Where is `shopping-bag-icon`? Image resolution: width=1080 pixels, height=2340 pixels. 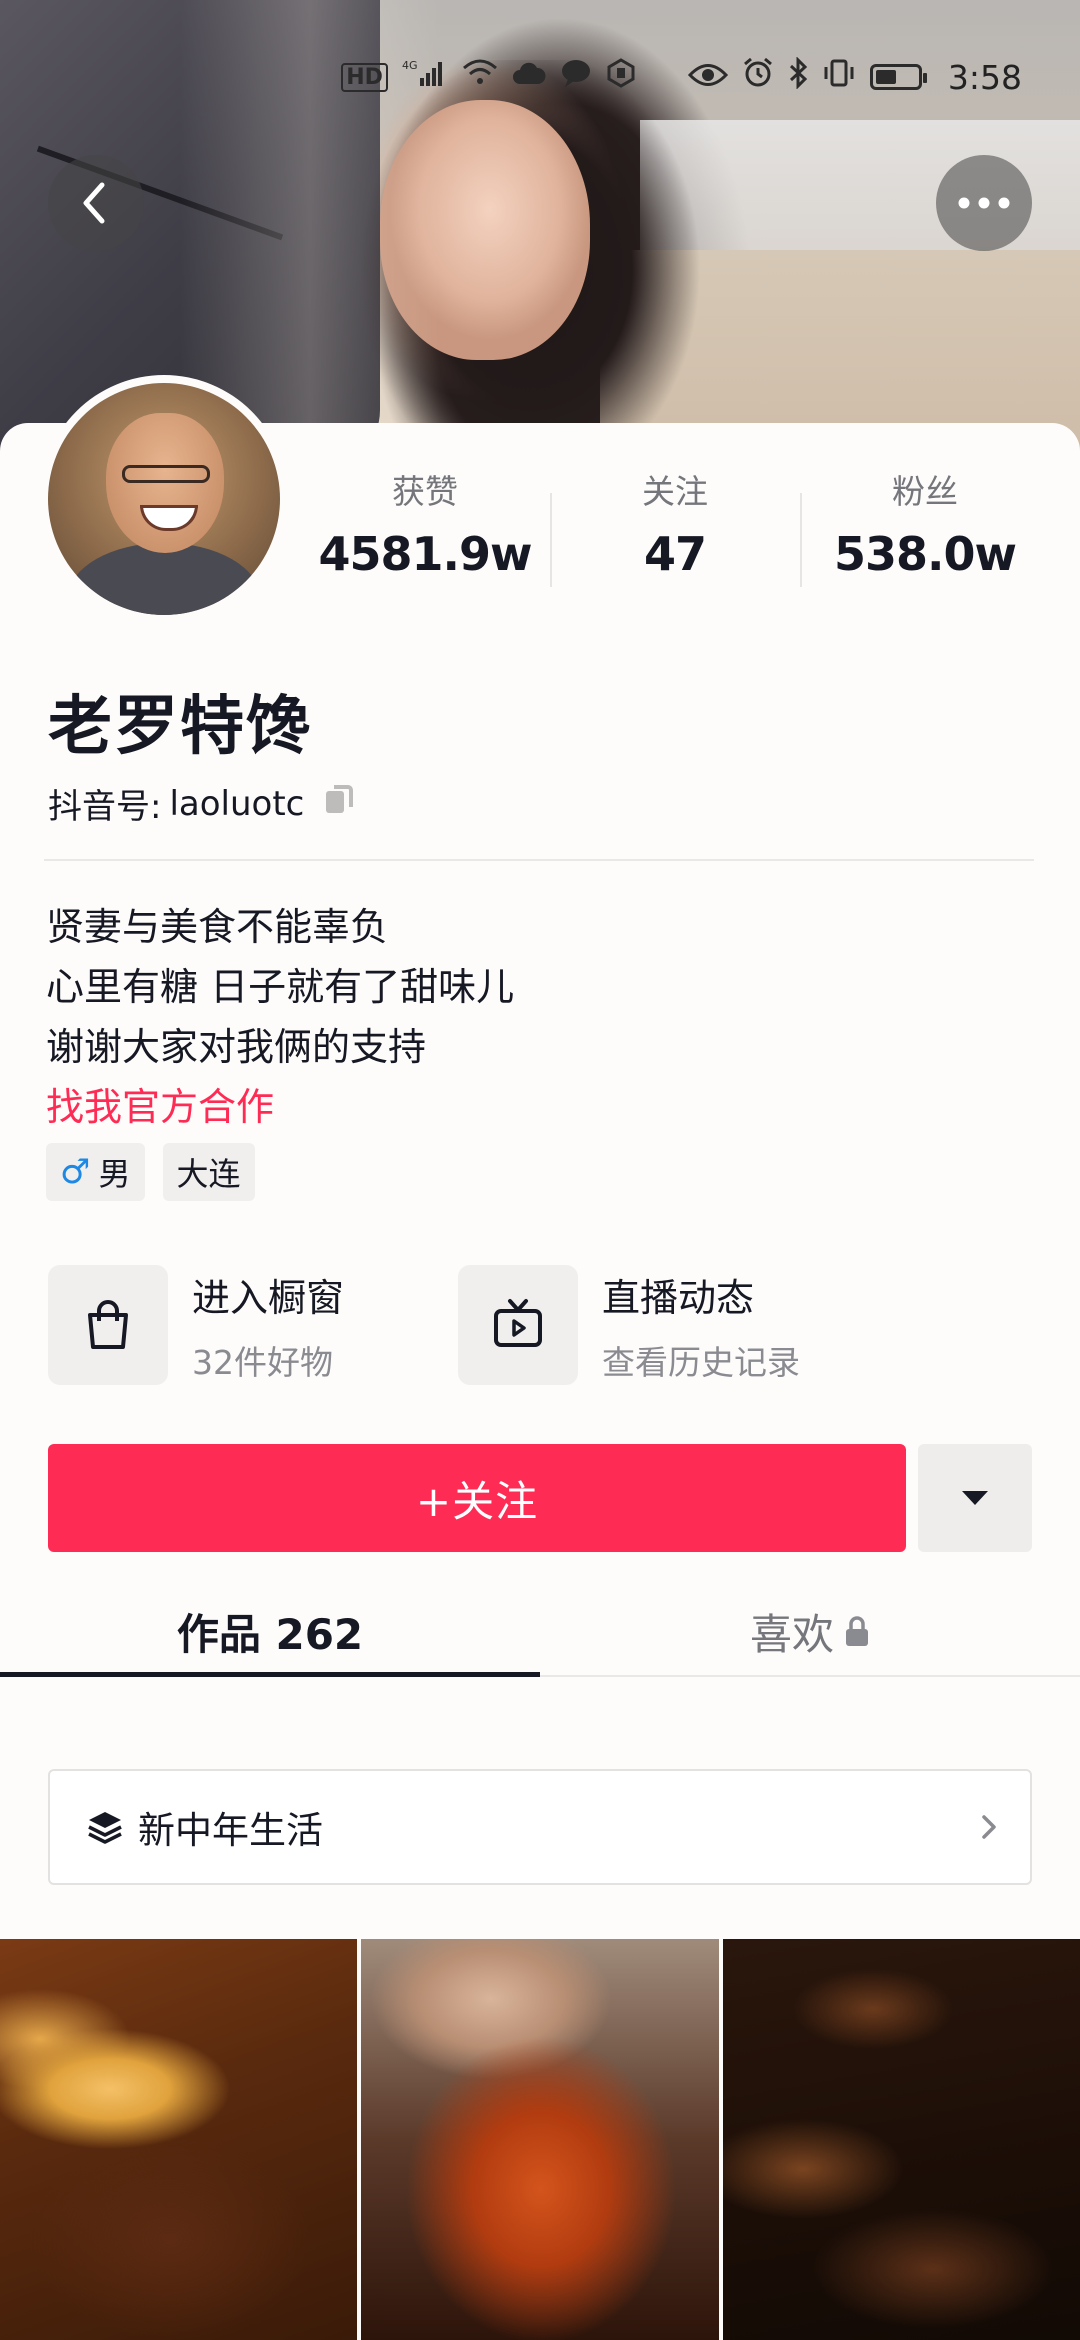
shopping-bag-icon is located at coordinates (108, 1324).